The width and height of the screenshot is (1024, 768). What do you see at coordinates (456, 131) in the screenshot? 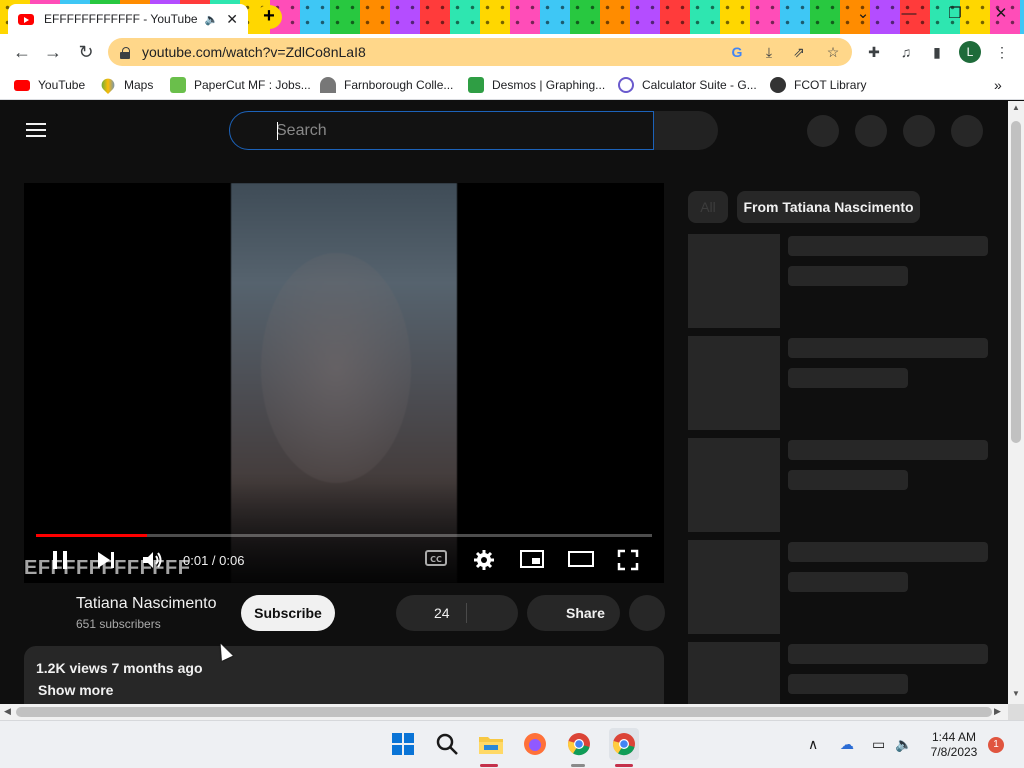
I see `search-input` at bounding box center [456, 131].